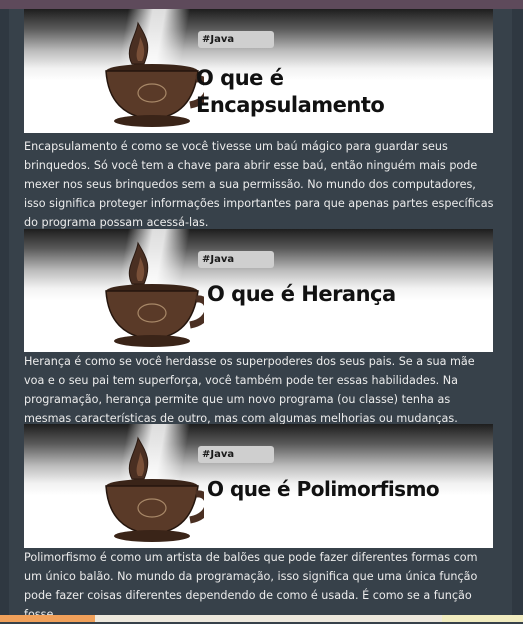 The height and width of the screenshot is (624, 523). What do you see at coordinates (290, 105) in the screenshot?
I see `title-line-2: Encapsulamento` at bounding box center [290, 105].